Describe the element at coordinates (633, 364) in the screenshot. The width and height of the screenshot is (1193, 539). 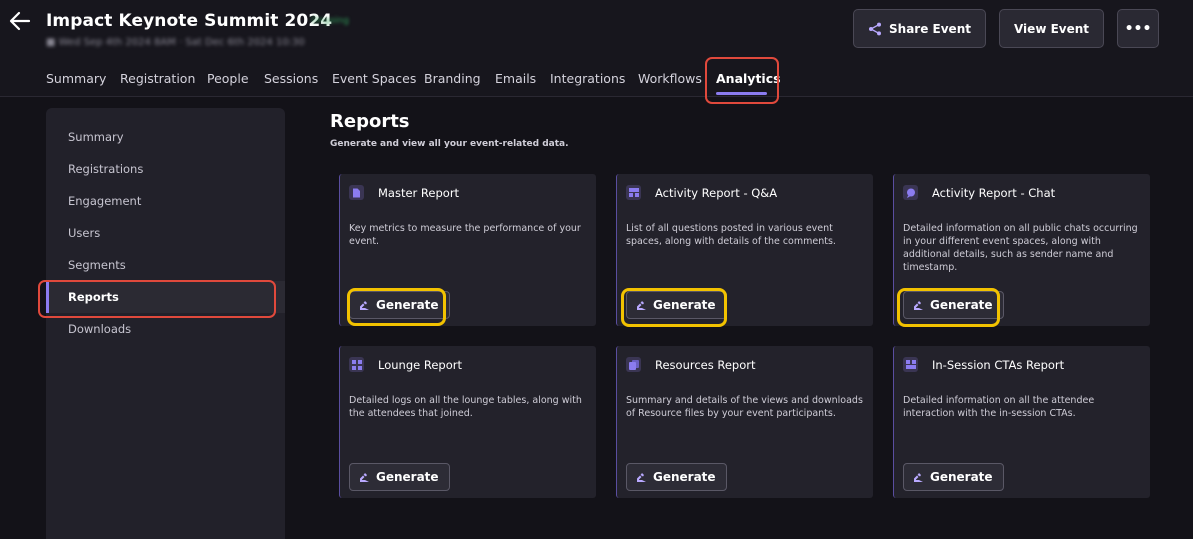
I see `files-icon` at that location.